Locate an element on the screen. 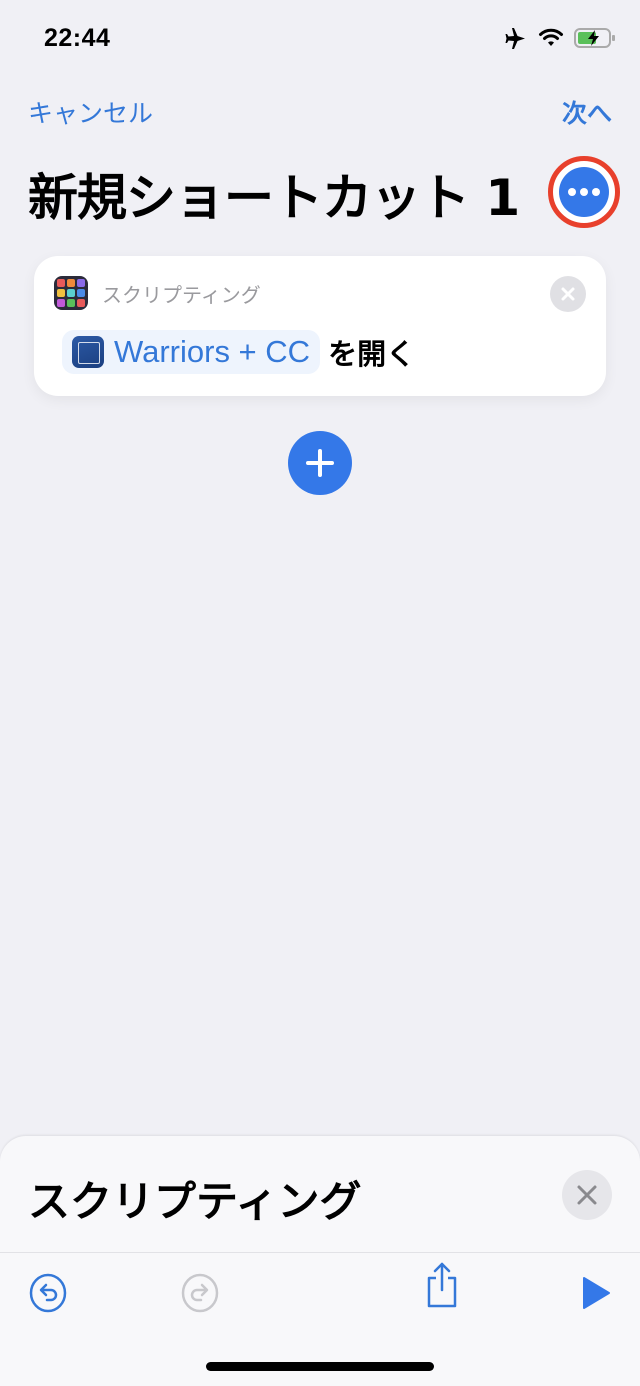 This screenshot has height=1386, width=640. navigation-bar: キャンセル 次へ is located at coordinates (320, 114).